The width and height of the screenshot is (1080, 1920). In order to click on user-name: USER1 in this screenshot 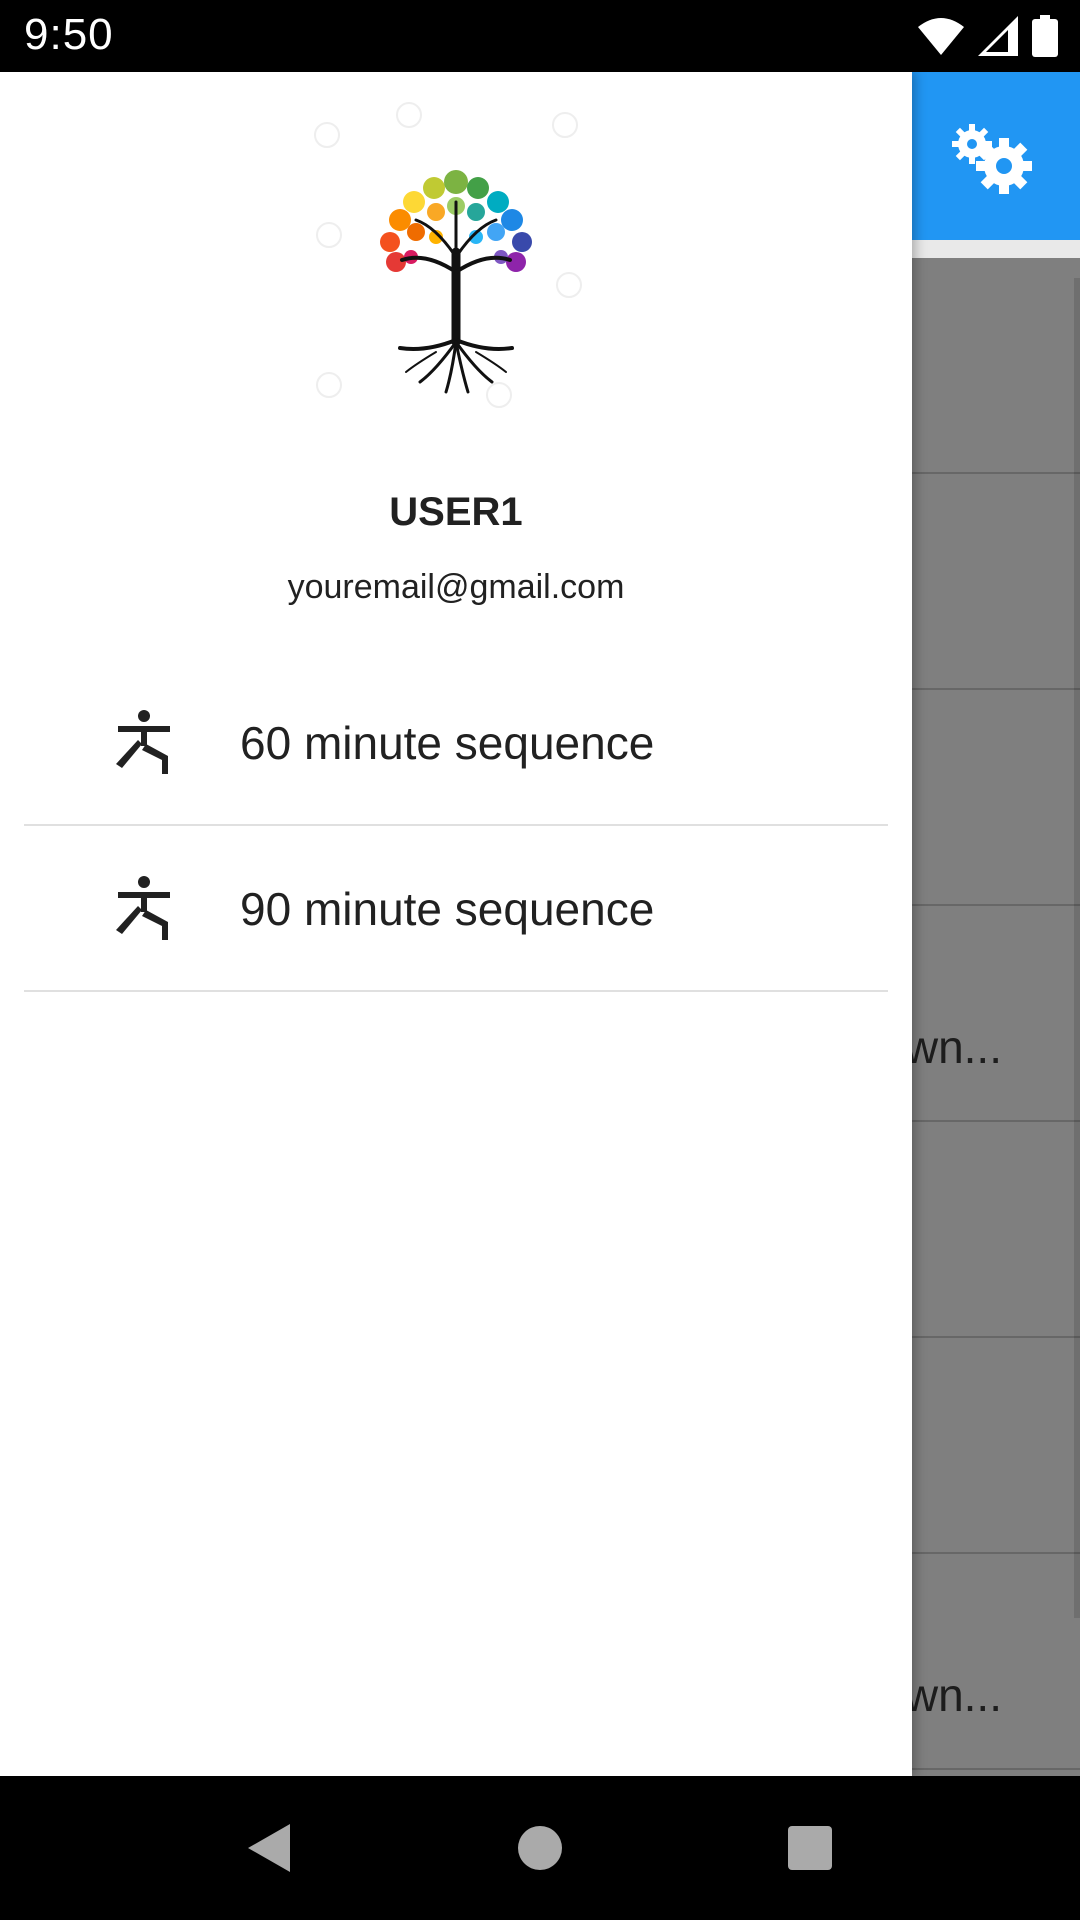, I will do `click(456, 512)`.